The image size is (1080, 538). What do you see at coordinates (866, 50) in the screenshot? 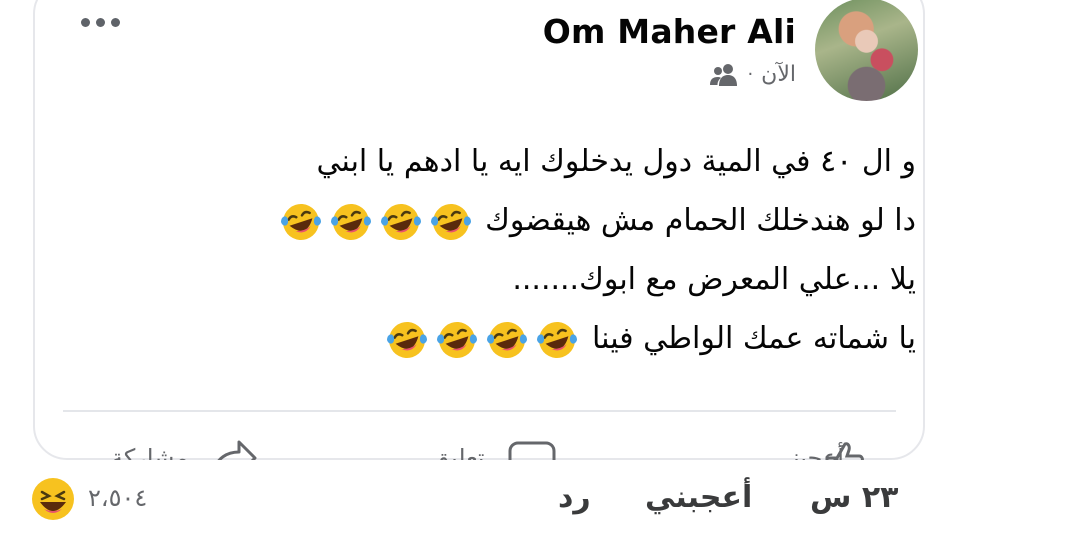
I see `avatar` at bounding box center [866, 50].